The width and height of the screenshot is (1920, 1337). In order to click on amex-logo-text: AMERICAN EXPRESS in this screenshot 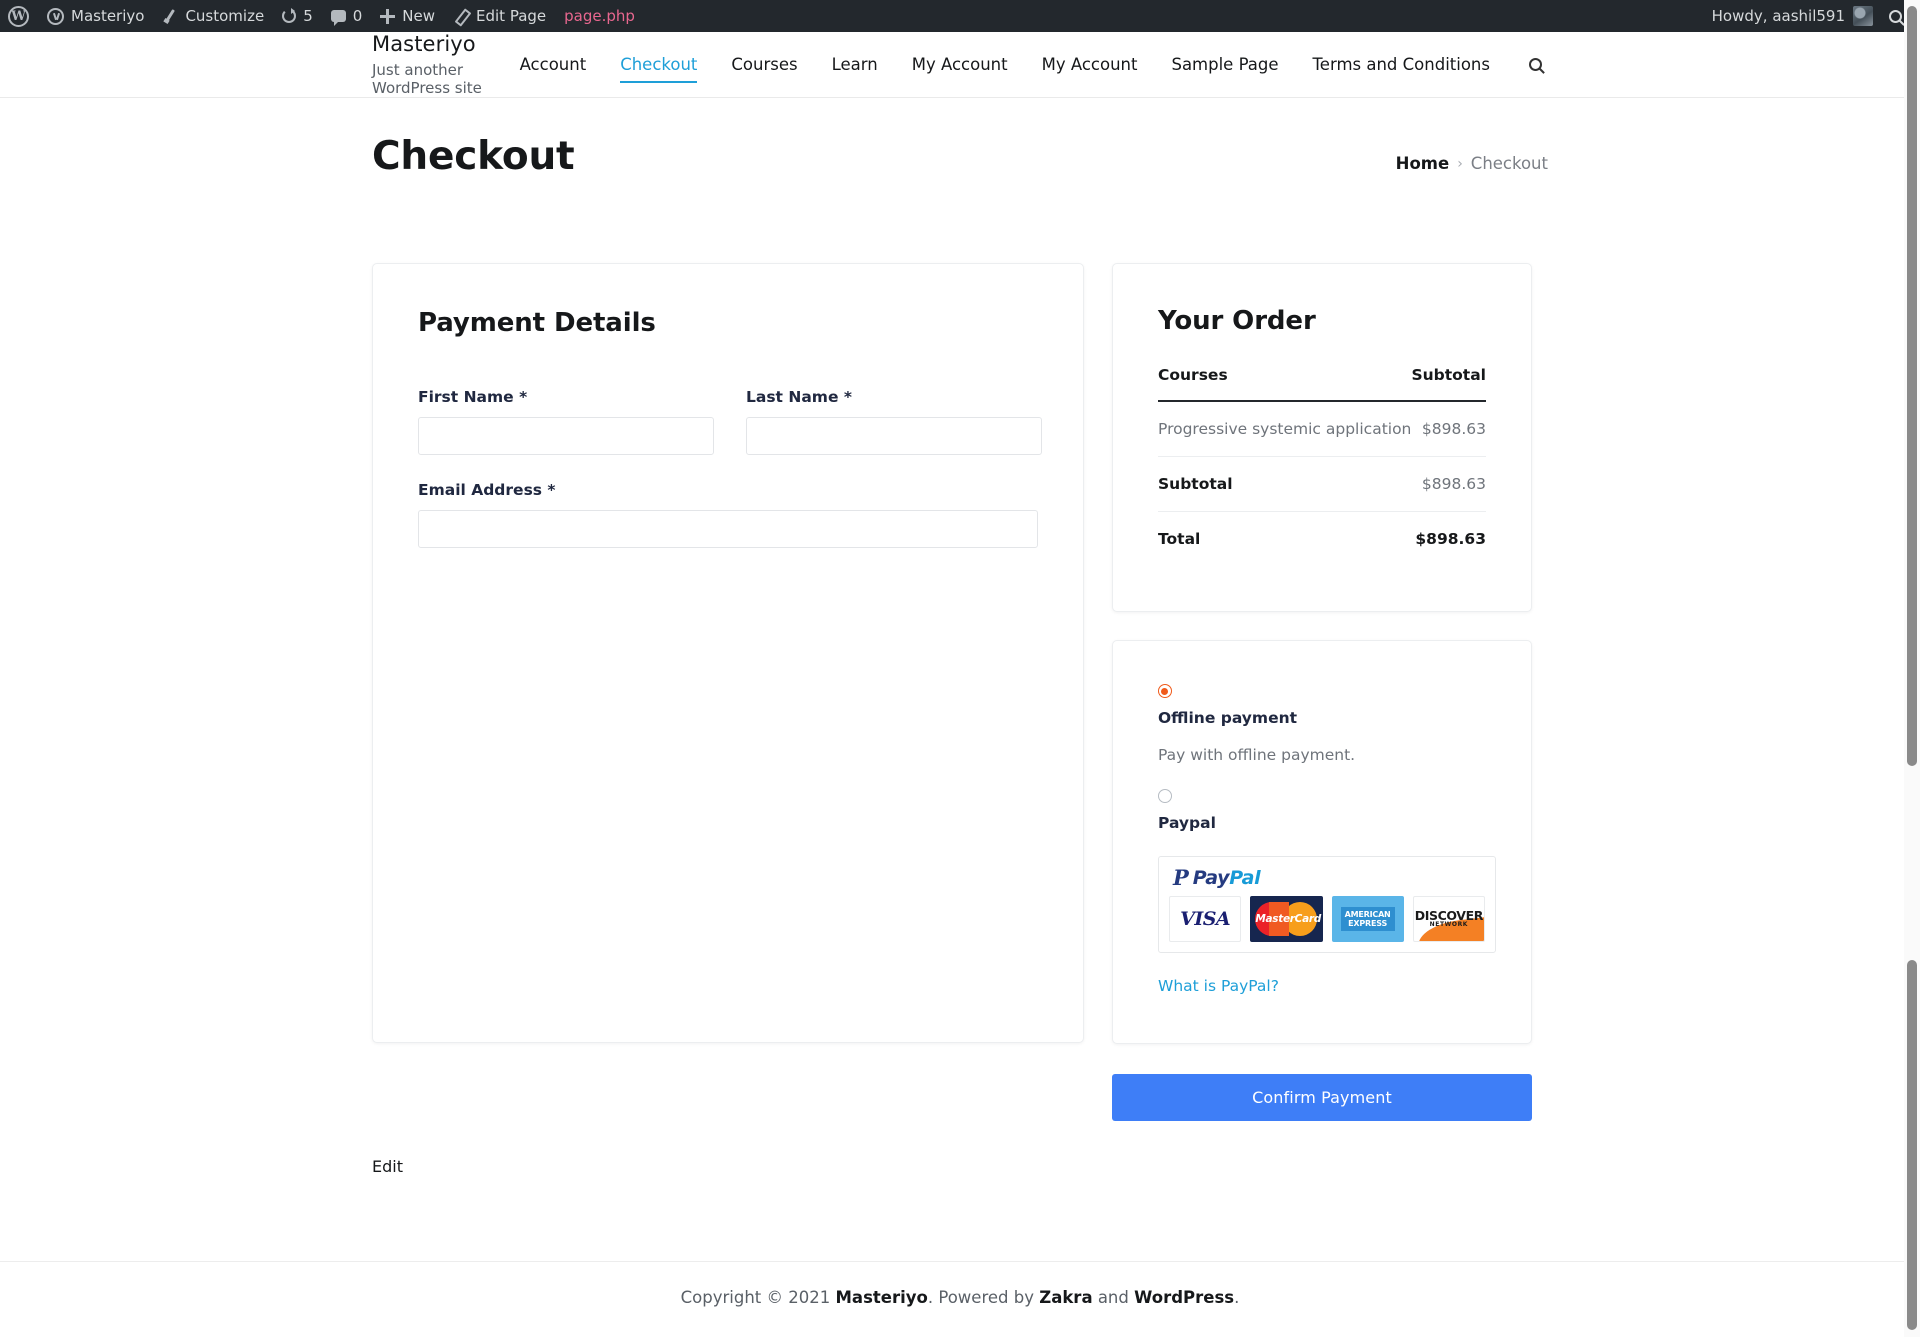, I will do `click(1367, 919)`.